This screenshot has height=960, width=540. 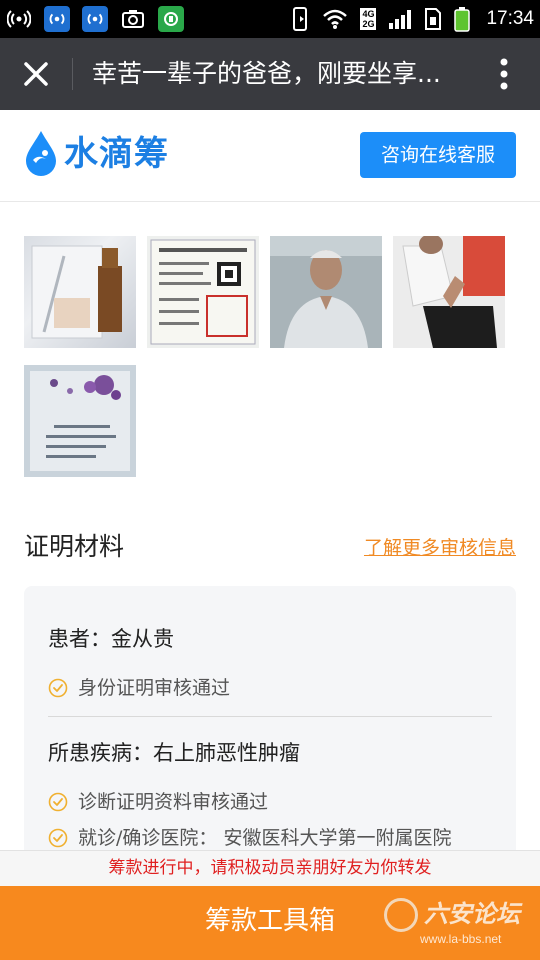 What do you see at coordinates (74, 546) in the screenshot?
I see `proof-section-title: 证明材料` at bounding box center [74, 546].